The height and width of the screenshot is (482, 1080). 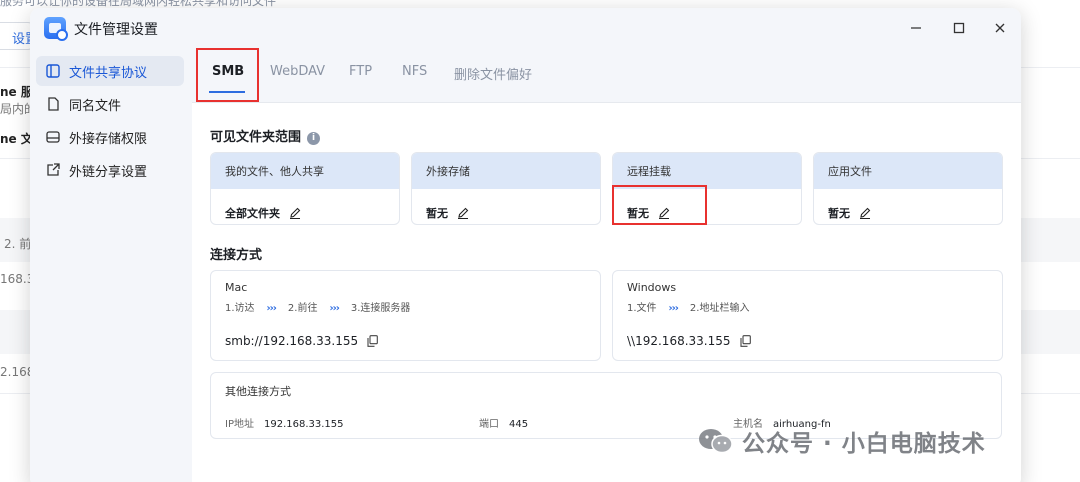 What do you see at coordinates (56, 29) in the screenshot?
I see `app-icon` at bounding box center [56, 29].